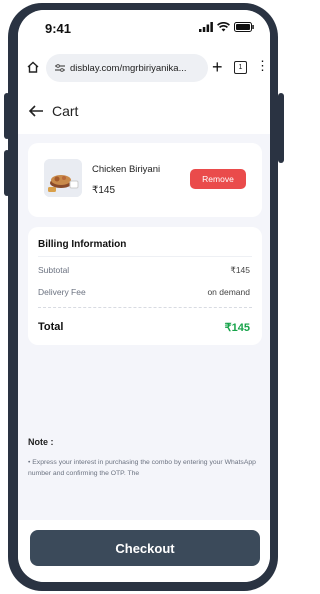 The width and height of the screenshot is (320, 594). I want to click on status-time: 9:41, so click(58, 28).